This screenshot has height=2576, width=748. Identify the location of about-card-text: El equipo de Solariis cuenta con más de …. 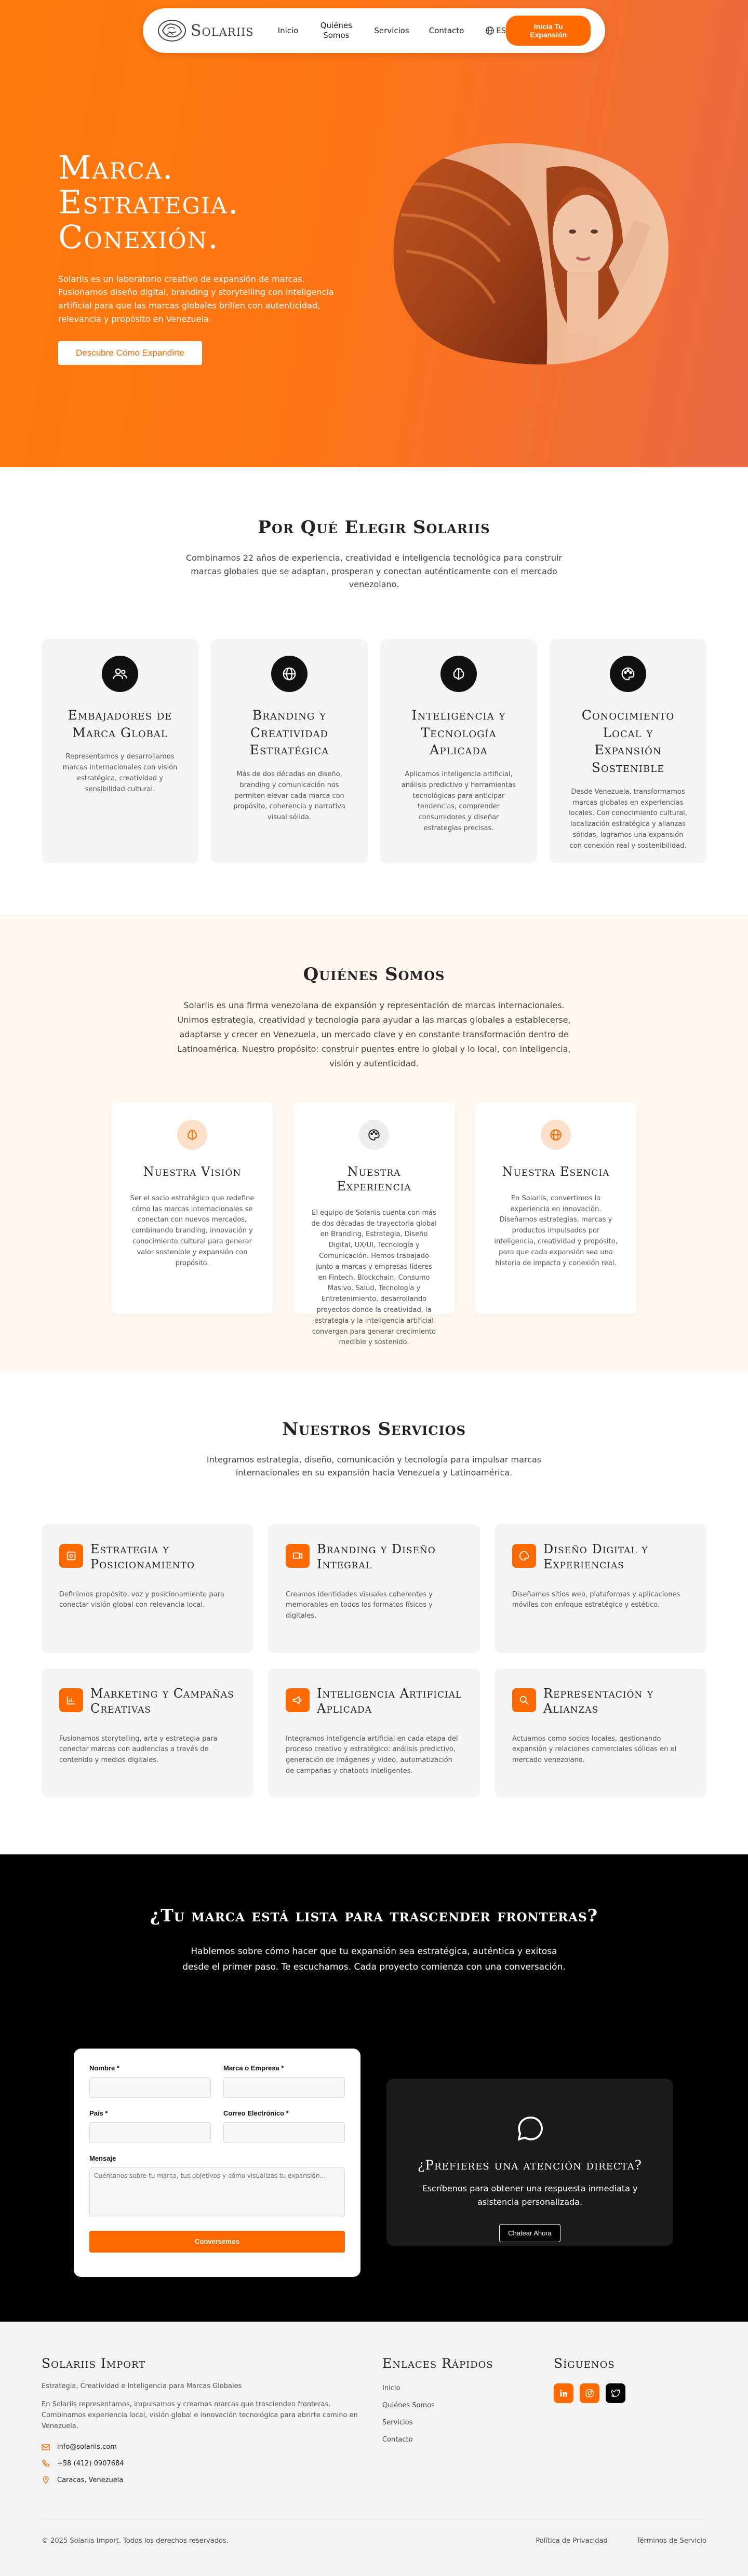
(374, 1278).